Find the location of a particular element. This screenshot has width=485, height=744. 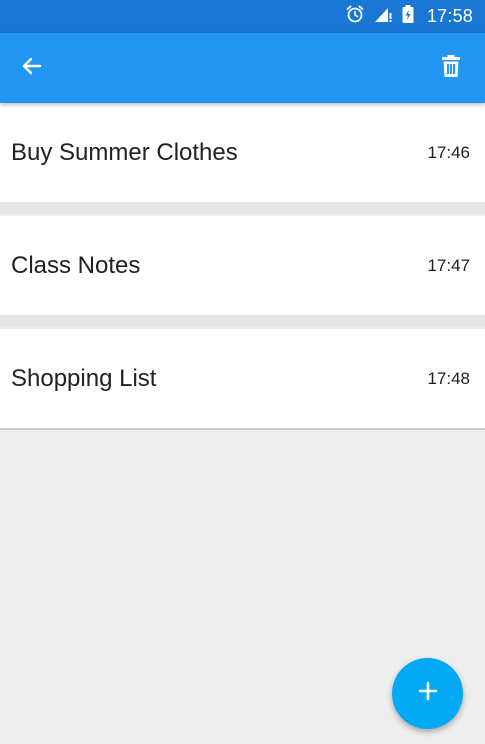

note-title: Buy Summer Clothes is located at coordinates (124, 152).